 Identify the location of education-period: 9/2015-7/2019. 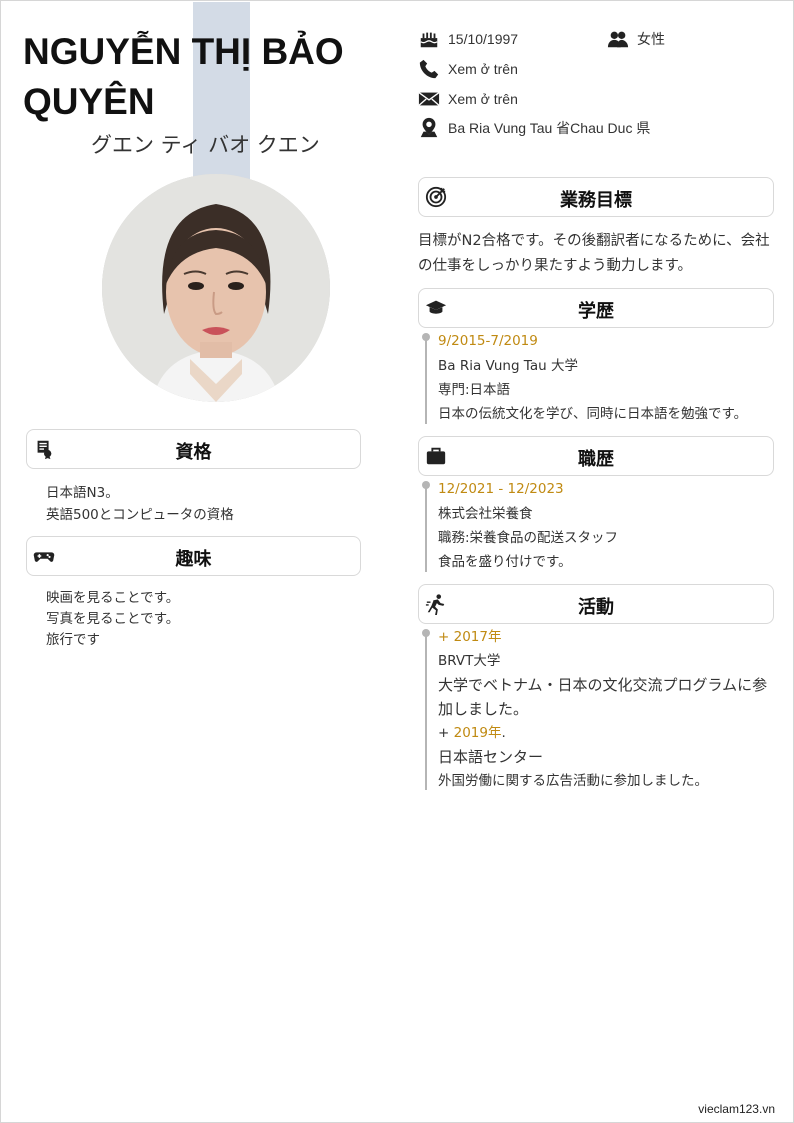
(488, 341).